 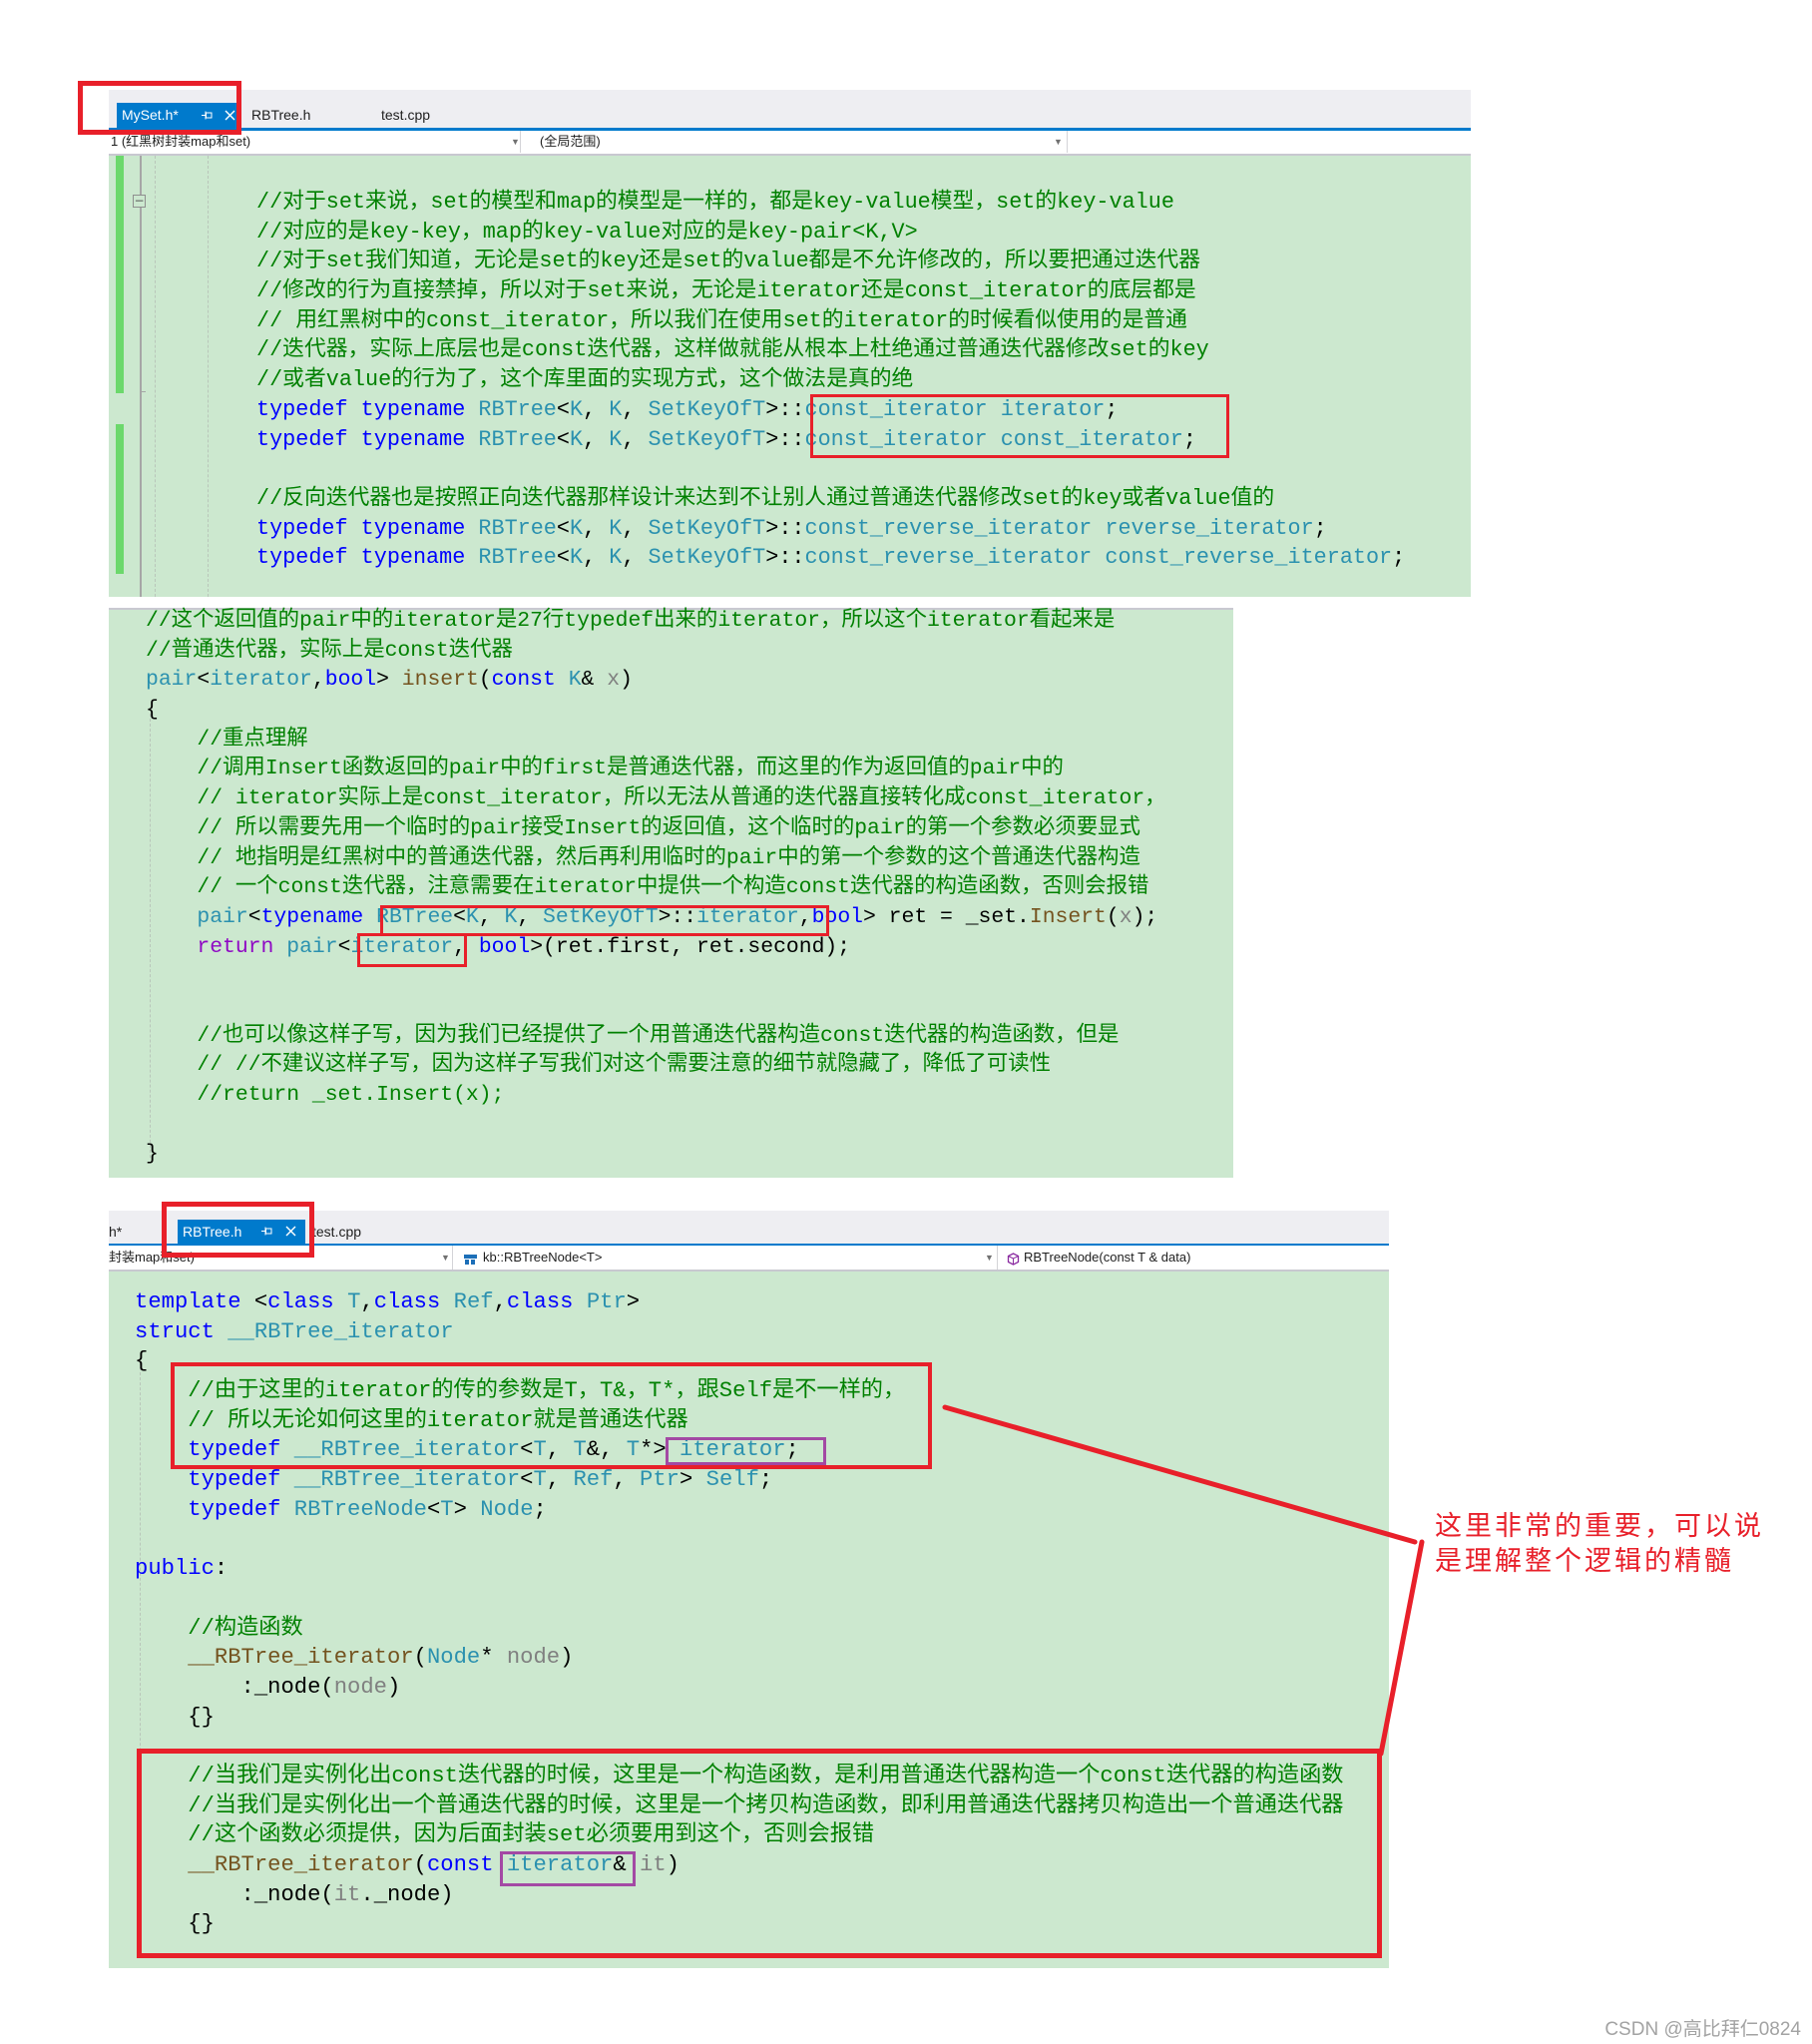 What do you see at coordinates (1183, 1580) in the screenshot?
I see `annotation-arrows` at bounding box center [1183, 1580].